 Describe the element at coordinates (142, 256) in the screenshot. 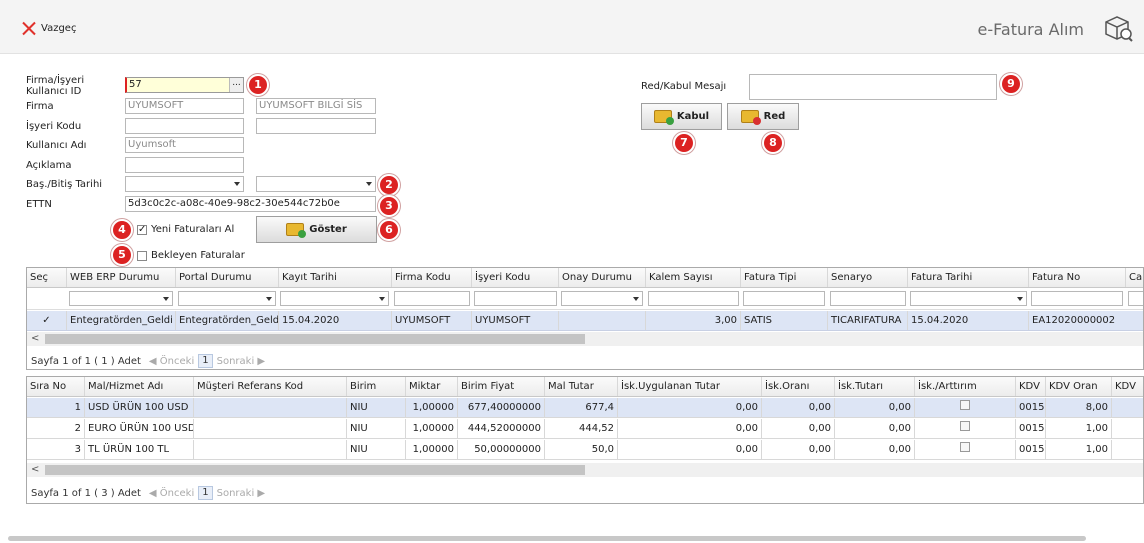

I see `bekleyen-faturalar-checkbox` at that location.